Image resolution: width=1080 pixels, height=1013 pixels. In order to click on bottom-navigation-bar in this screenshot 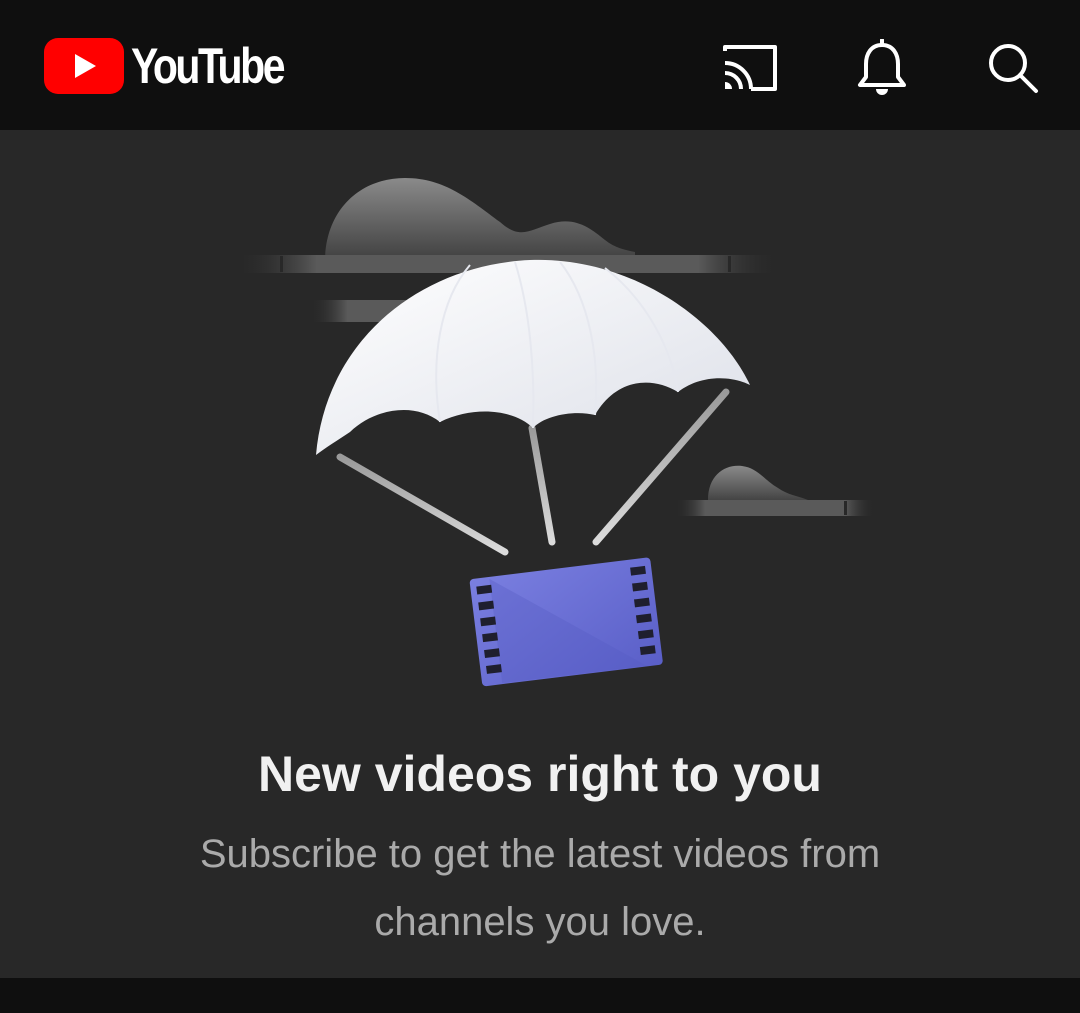, I will do `click(540, 995)`.